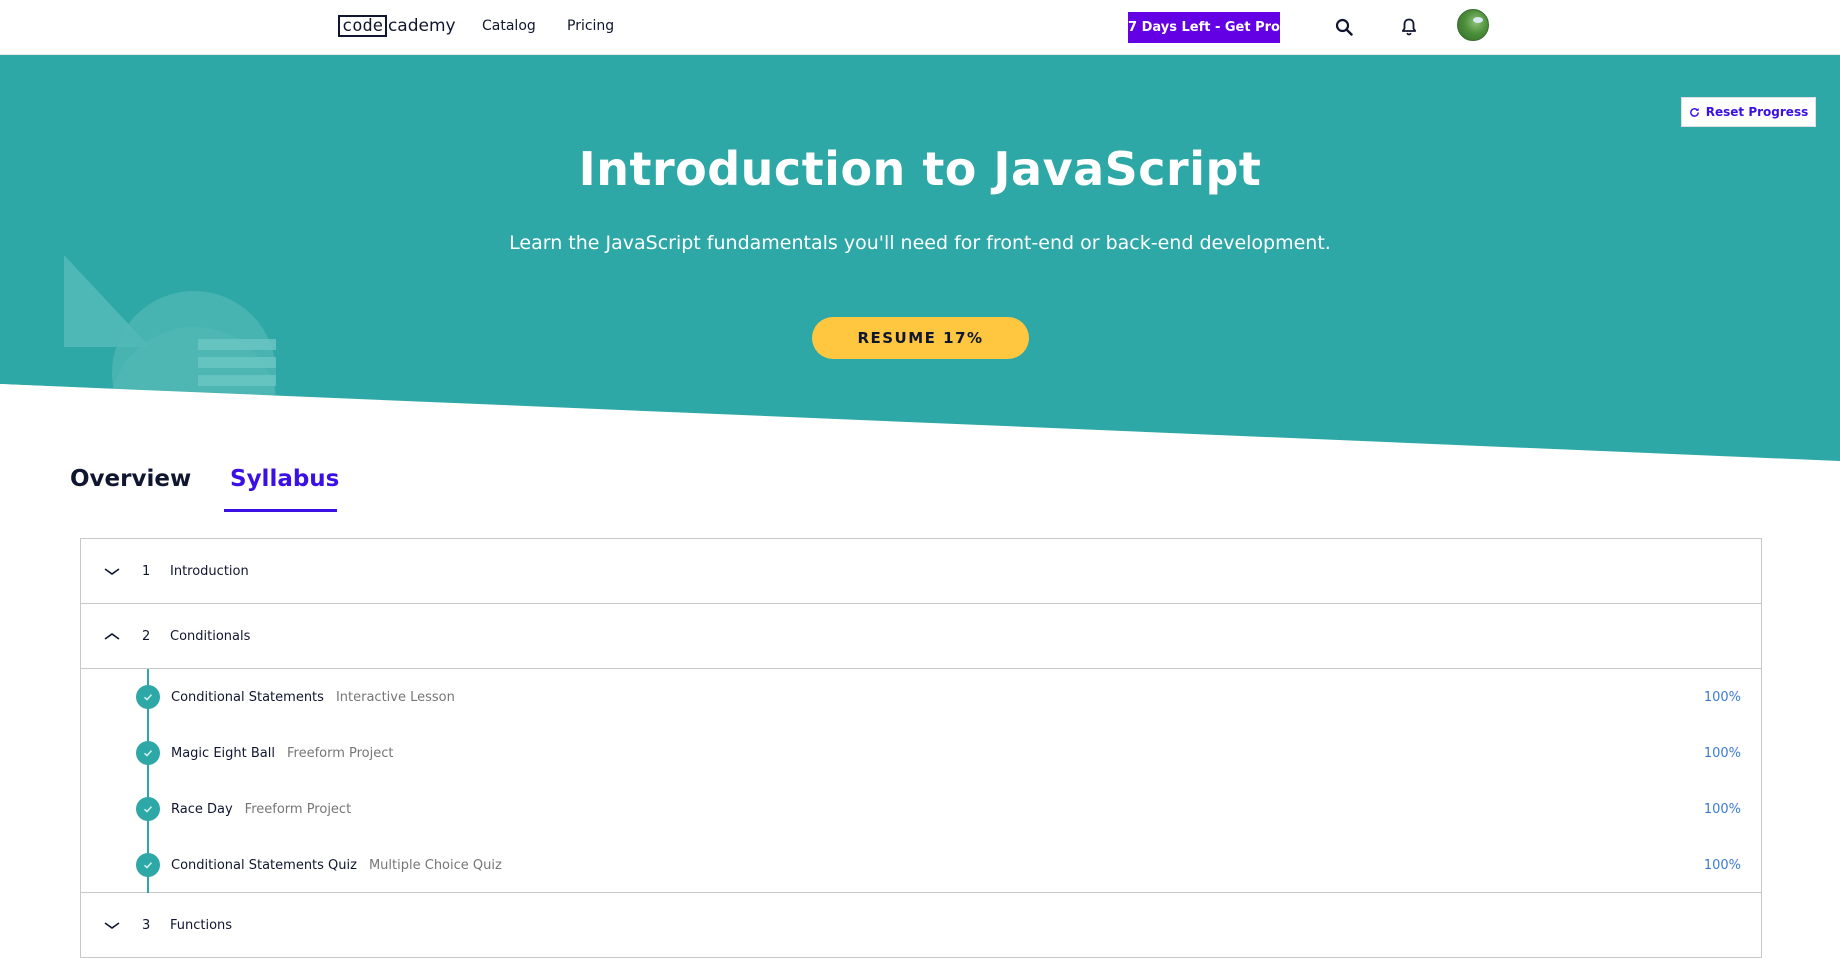 The height and width of the screenshot is (958, 1840). What do you see at coordinates (509, 26) in the screenshot?
I see `nav-catalog-link: Catalog` at bounding box center [509, 26].